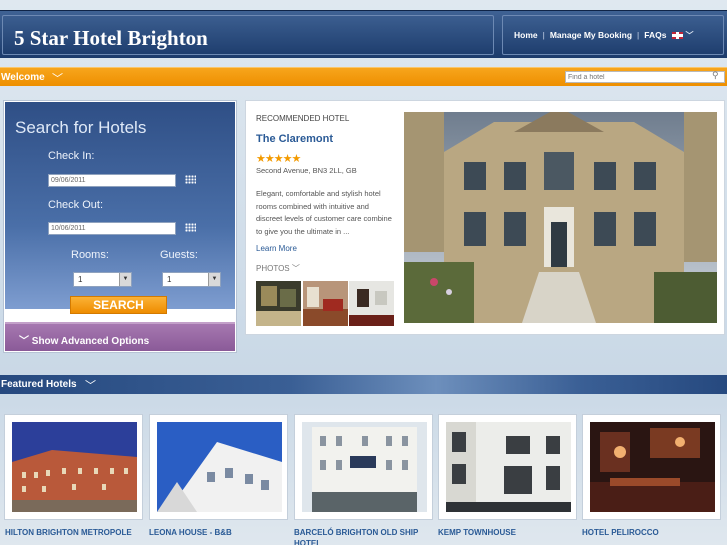 This screenshot has width=727, height=545. I want to click on check-in-field: 09/06/2011, so click(112, 180).